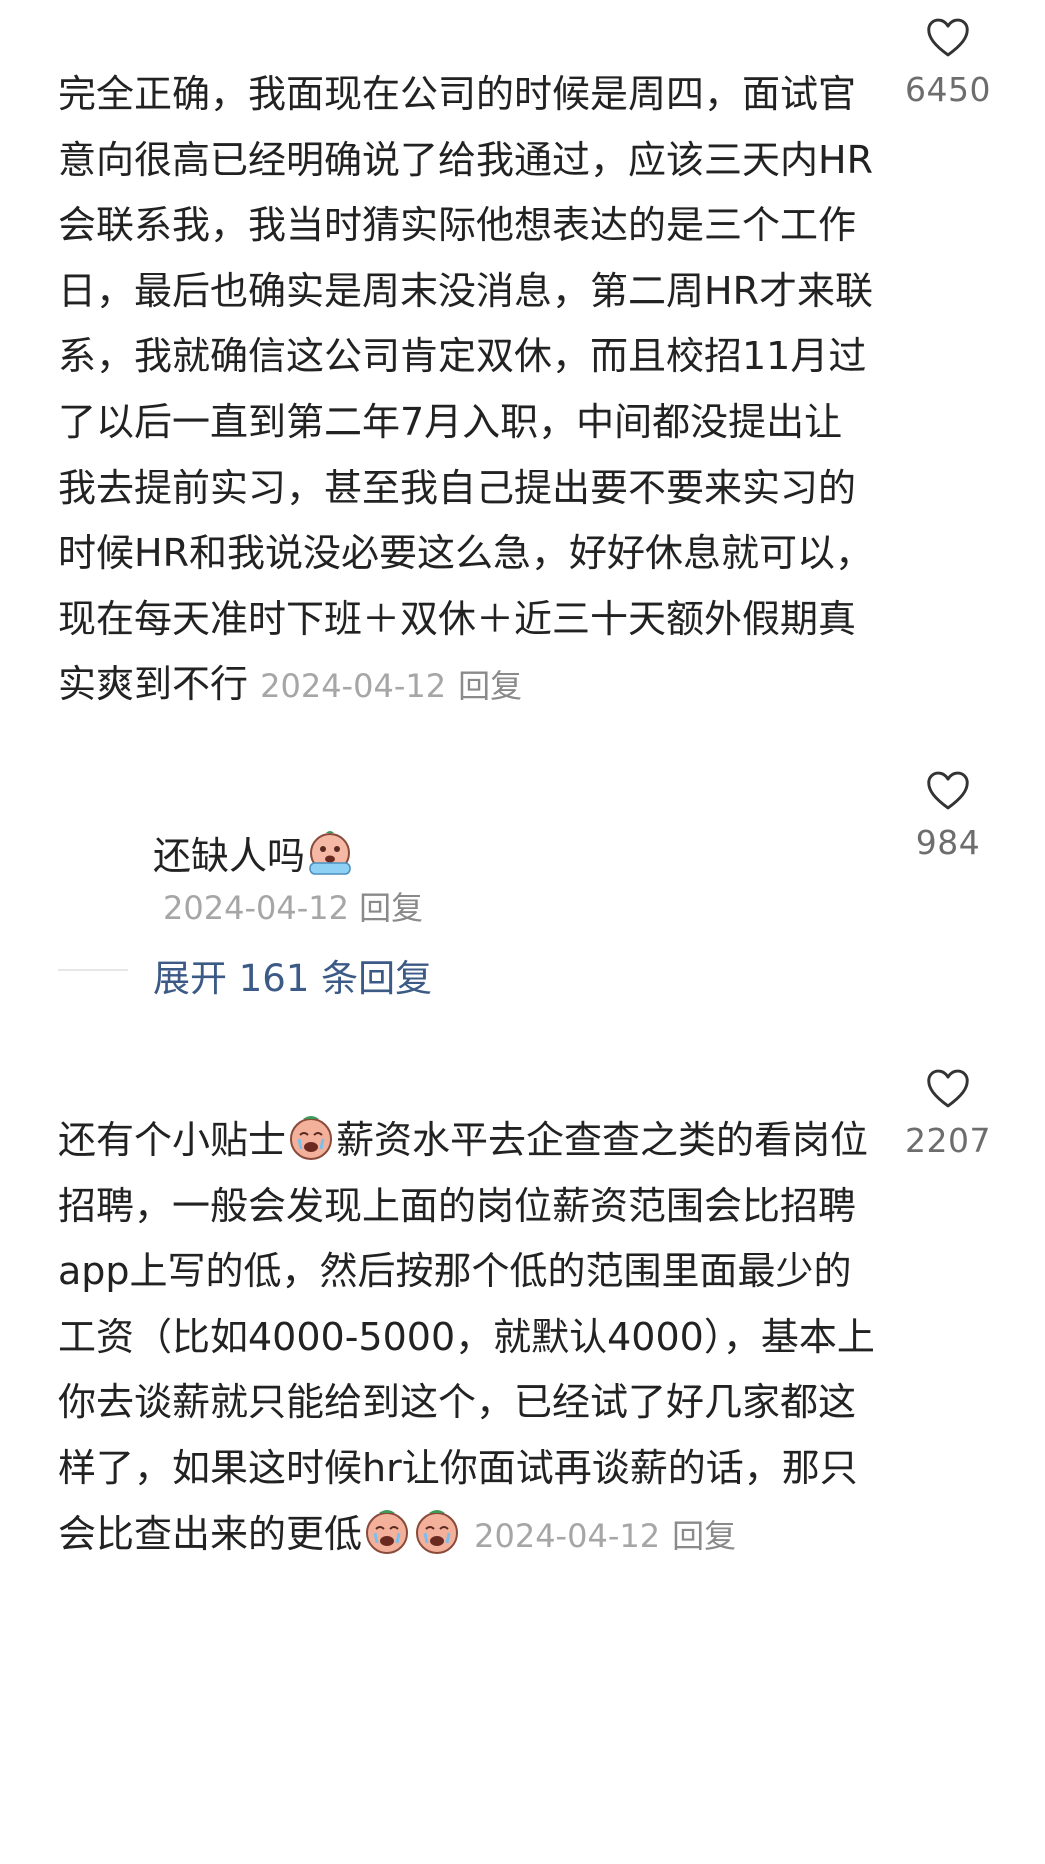 The height and width of the screenshot is (1864, 1045). Describe the element at coordinates (330, 853) in the screenshot. I see `crying-face-emoji-icon` at that location.